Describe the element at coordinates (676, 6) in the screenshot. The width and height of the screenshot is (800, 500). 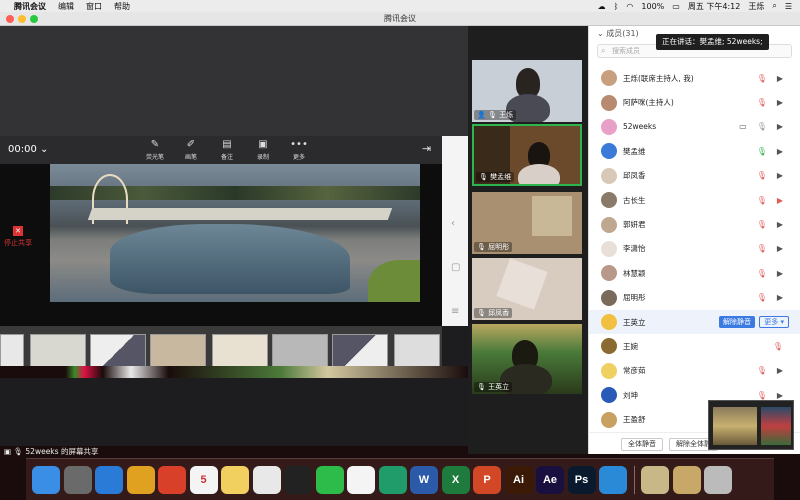
I see `battery-icon: ▭` at that location.